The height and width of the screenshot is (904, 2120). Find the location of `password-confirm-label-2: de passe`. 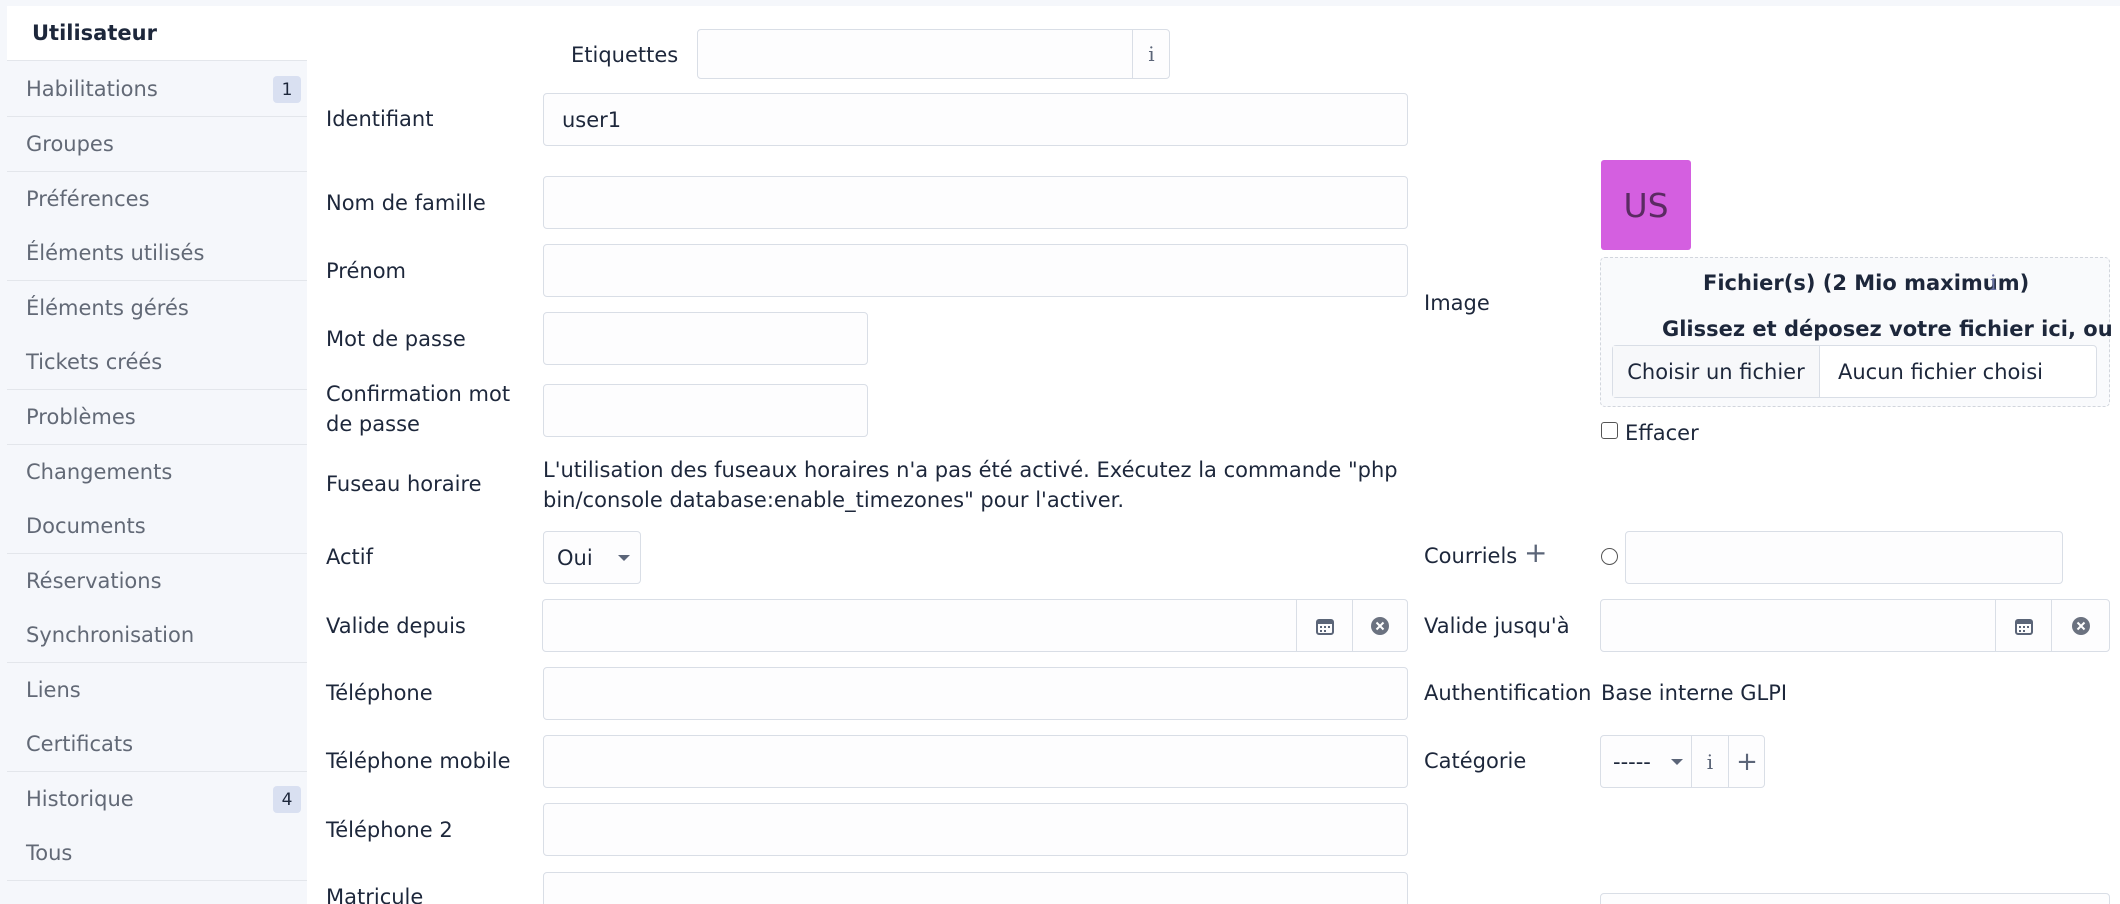

password-confirm-label-2: de passe is located at coordinates (373, 424).